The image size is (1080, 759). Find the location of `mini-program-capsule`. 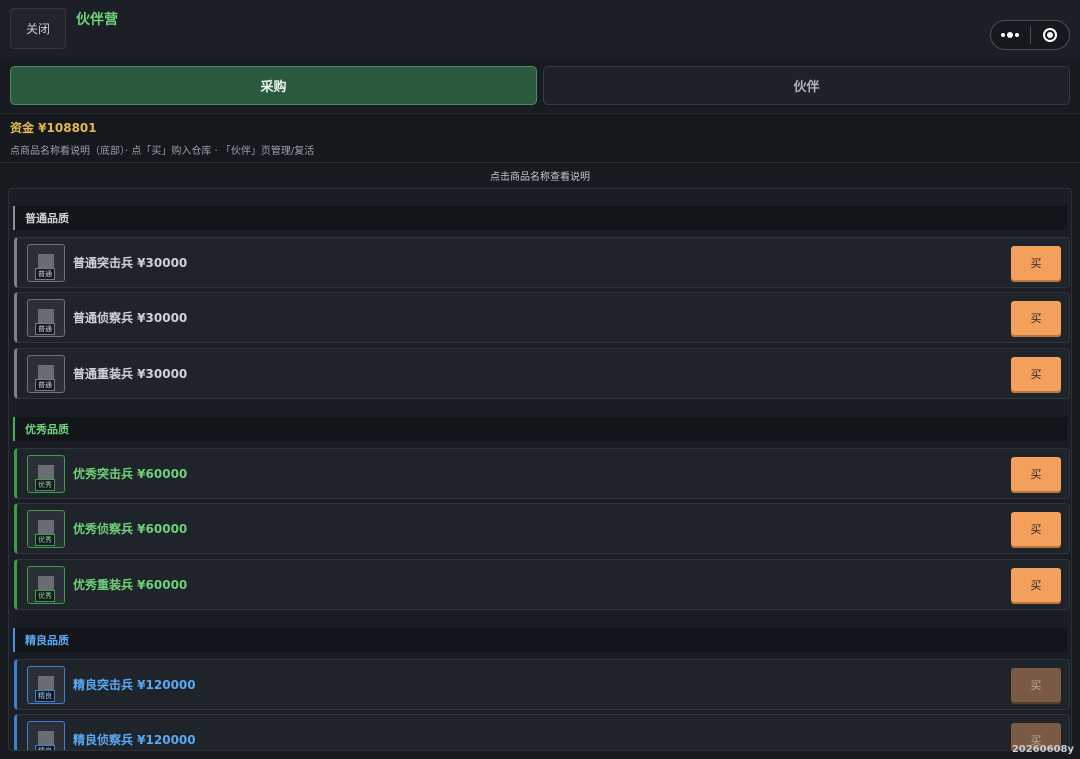

mini-program-capsule is located at coordinates (1030, 35).